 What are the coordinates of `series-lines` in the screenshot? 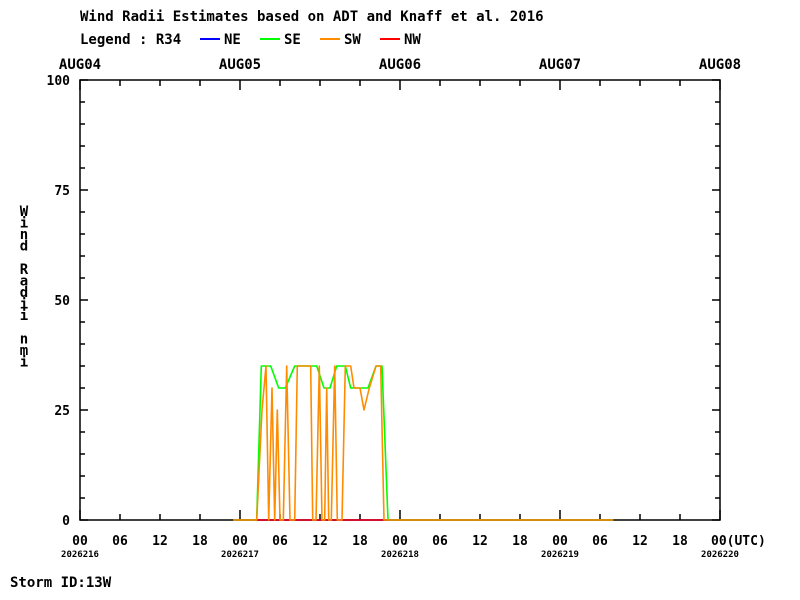 It's located at (423, 443).